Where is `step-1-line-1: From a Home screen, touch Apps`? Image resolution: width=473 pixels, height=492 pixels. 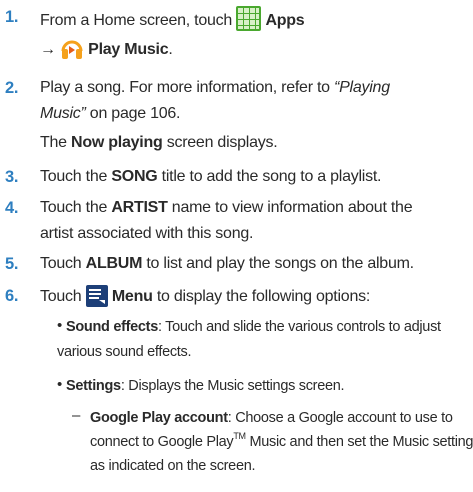
step-1-line-1: From a Home screen, touch Apps is located at coordinates (172, 22).